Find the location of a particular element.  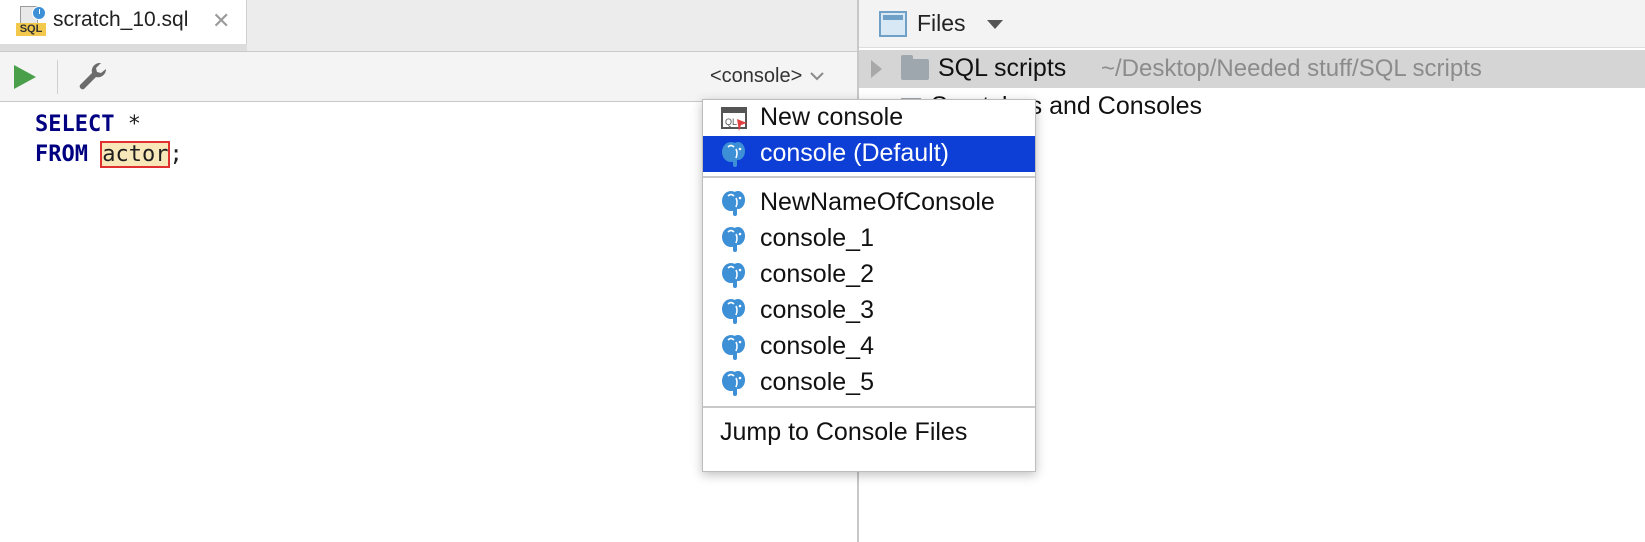

menu-item-label: console_2 is located at coordinates (817, 274).